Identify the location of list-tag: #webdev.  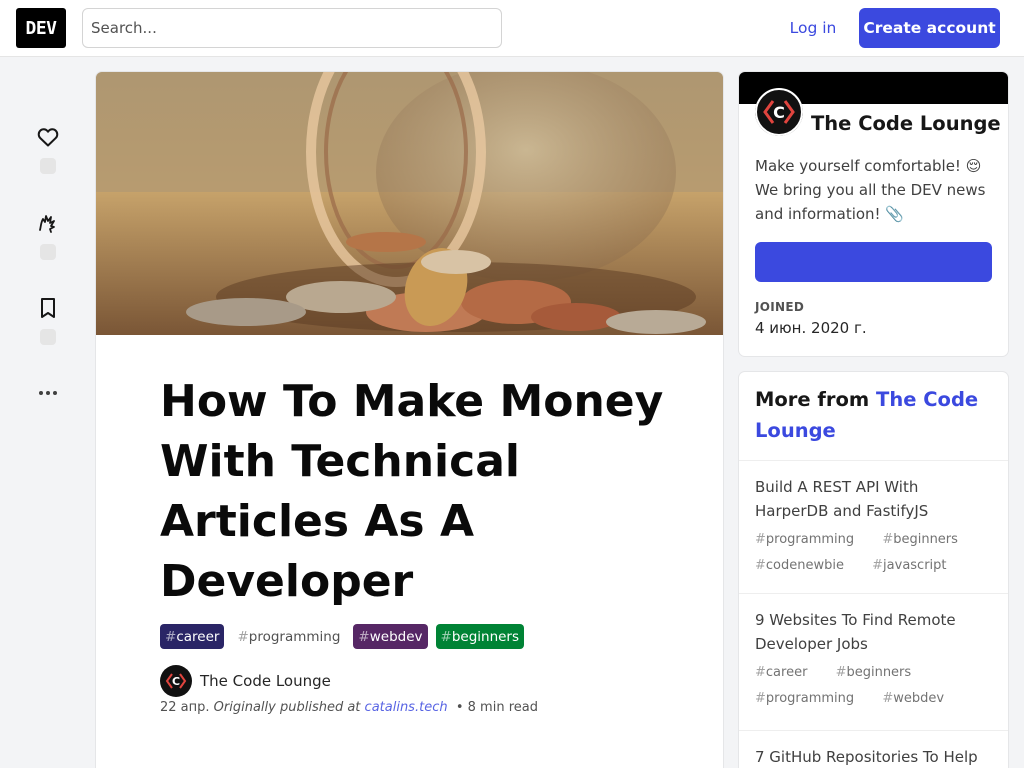
(919, 698).